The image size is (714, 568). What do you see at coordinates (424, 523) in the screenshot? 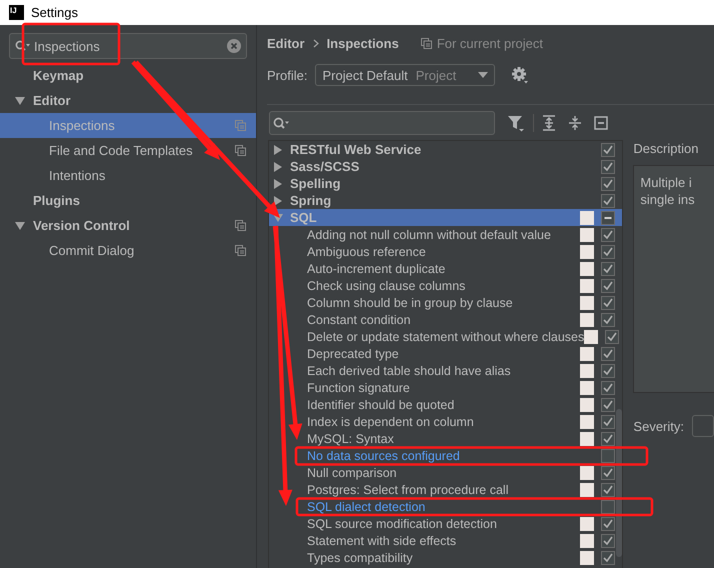
I see `inspection-item: SQL source modification detection` at bounding box center [424, 523].